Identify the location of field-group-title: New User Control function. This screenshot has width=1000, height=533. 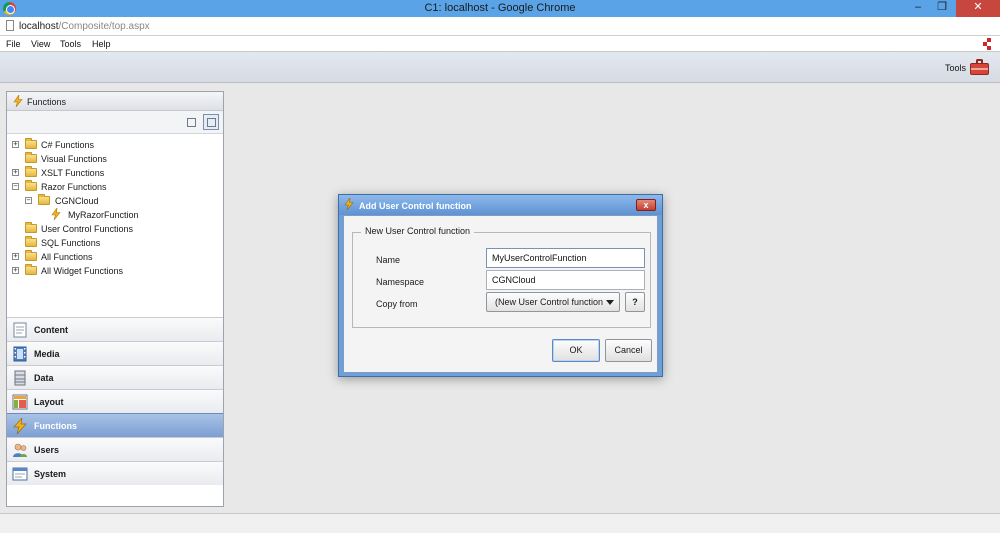
(418, 231).